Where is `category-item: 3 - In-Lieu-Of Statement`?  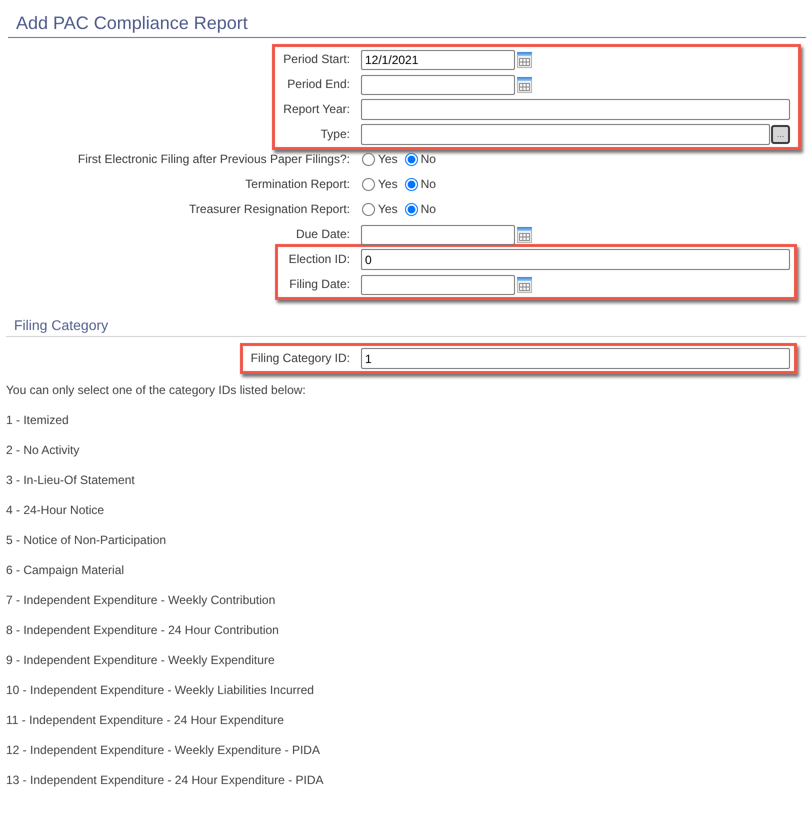
category-item: 3 - In-Lieu-Of Statement is located at coordinates (70, 480).